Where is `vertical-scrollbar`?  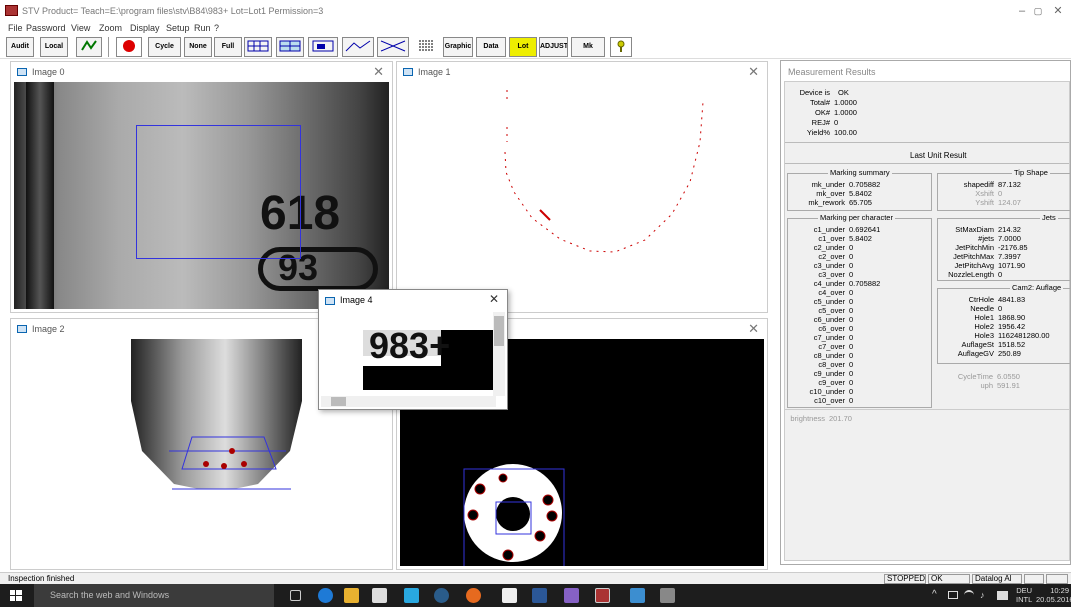
vertical-scrollbar is located at coordinates (499, 354).